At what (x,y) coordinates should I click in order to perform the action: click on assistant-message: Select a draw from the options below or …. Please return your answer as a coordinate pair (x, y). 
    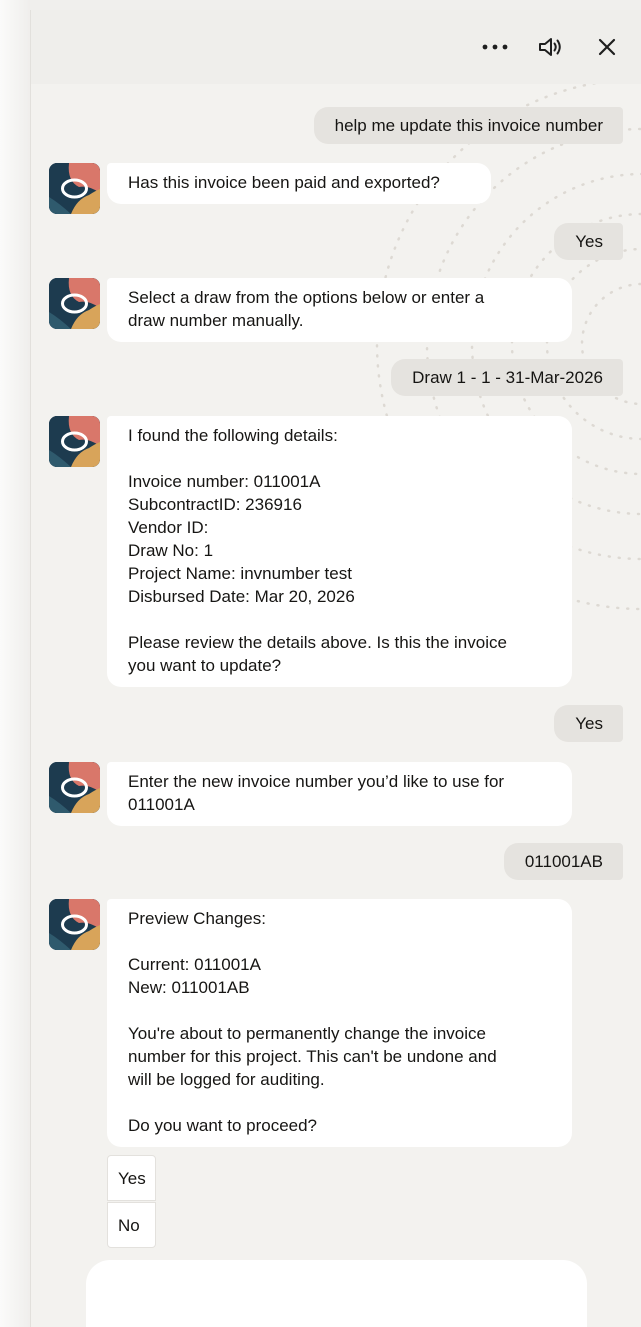
    Looking at the image, I should click on (339, 310).